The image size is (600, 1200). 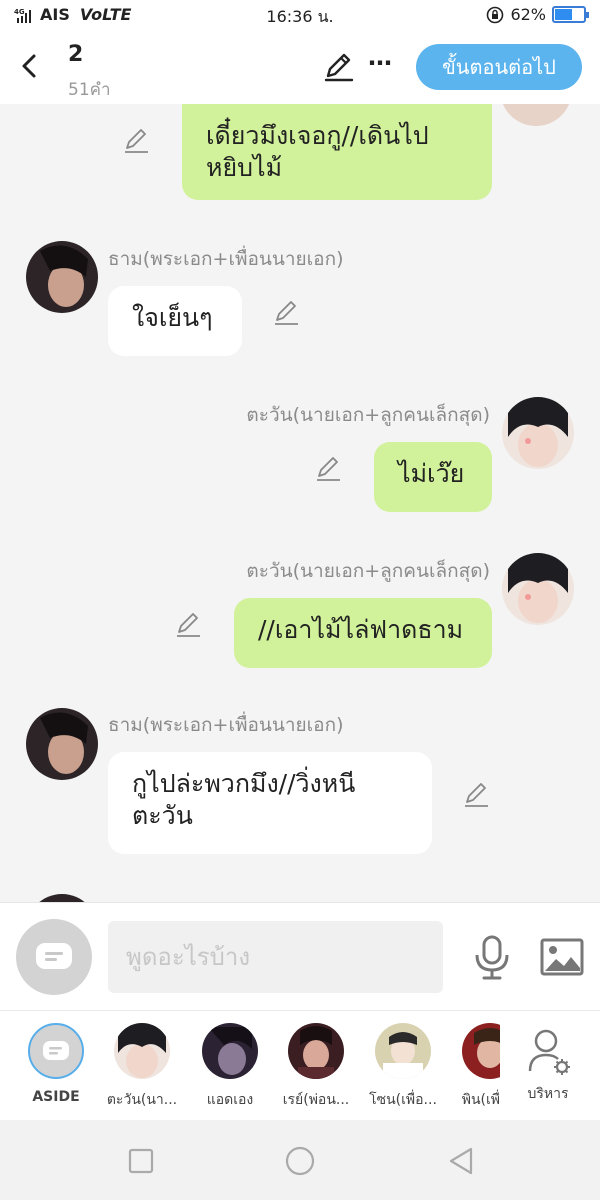 What do you see at coordinates (56, 1097) in the screenshot?
I see `character-label: ASIDE` at bounding box center [56, 1097].